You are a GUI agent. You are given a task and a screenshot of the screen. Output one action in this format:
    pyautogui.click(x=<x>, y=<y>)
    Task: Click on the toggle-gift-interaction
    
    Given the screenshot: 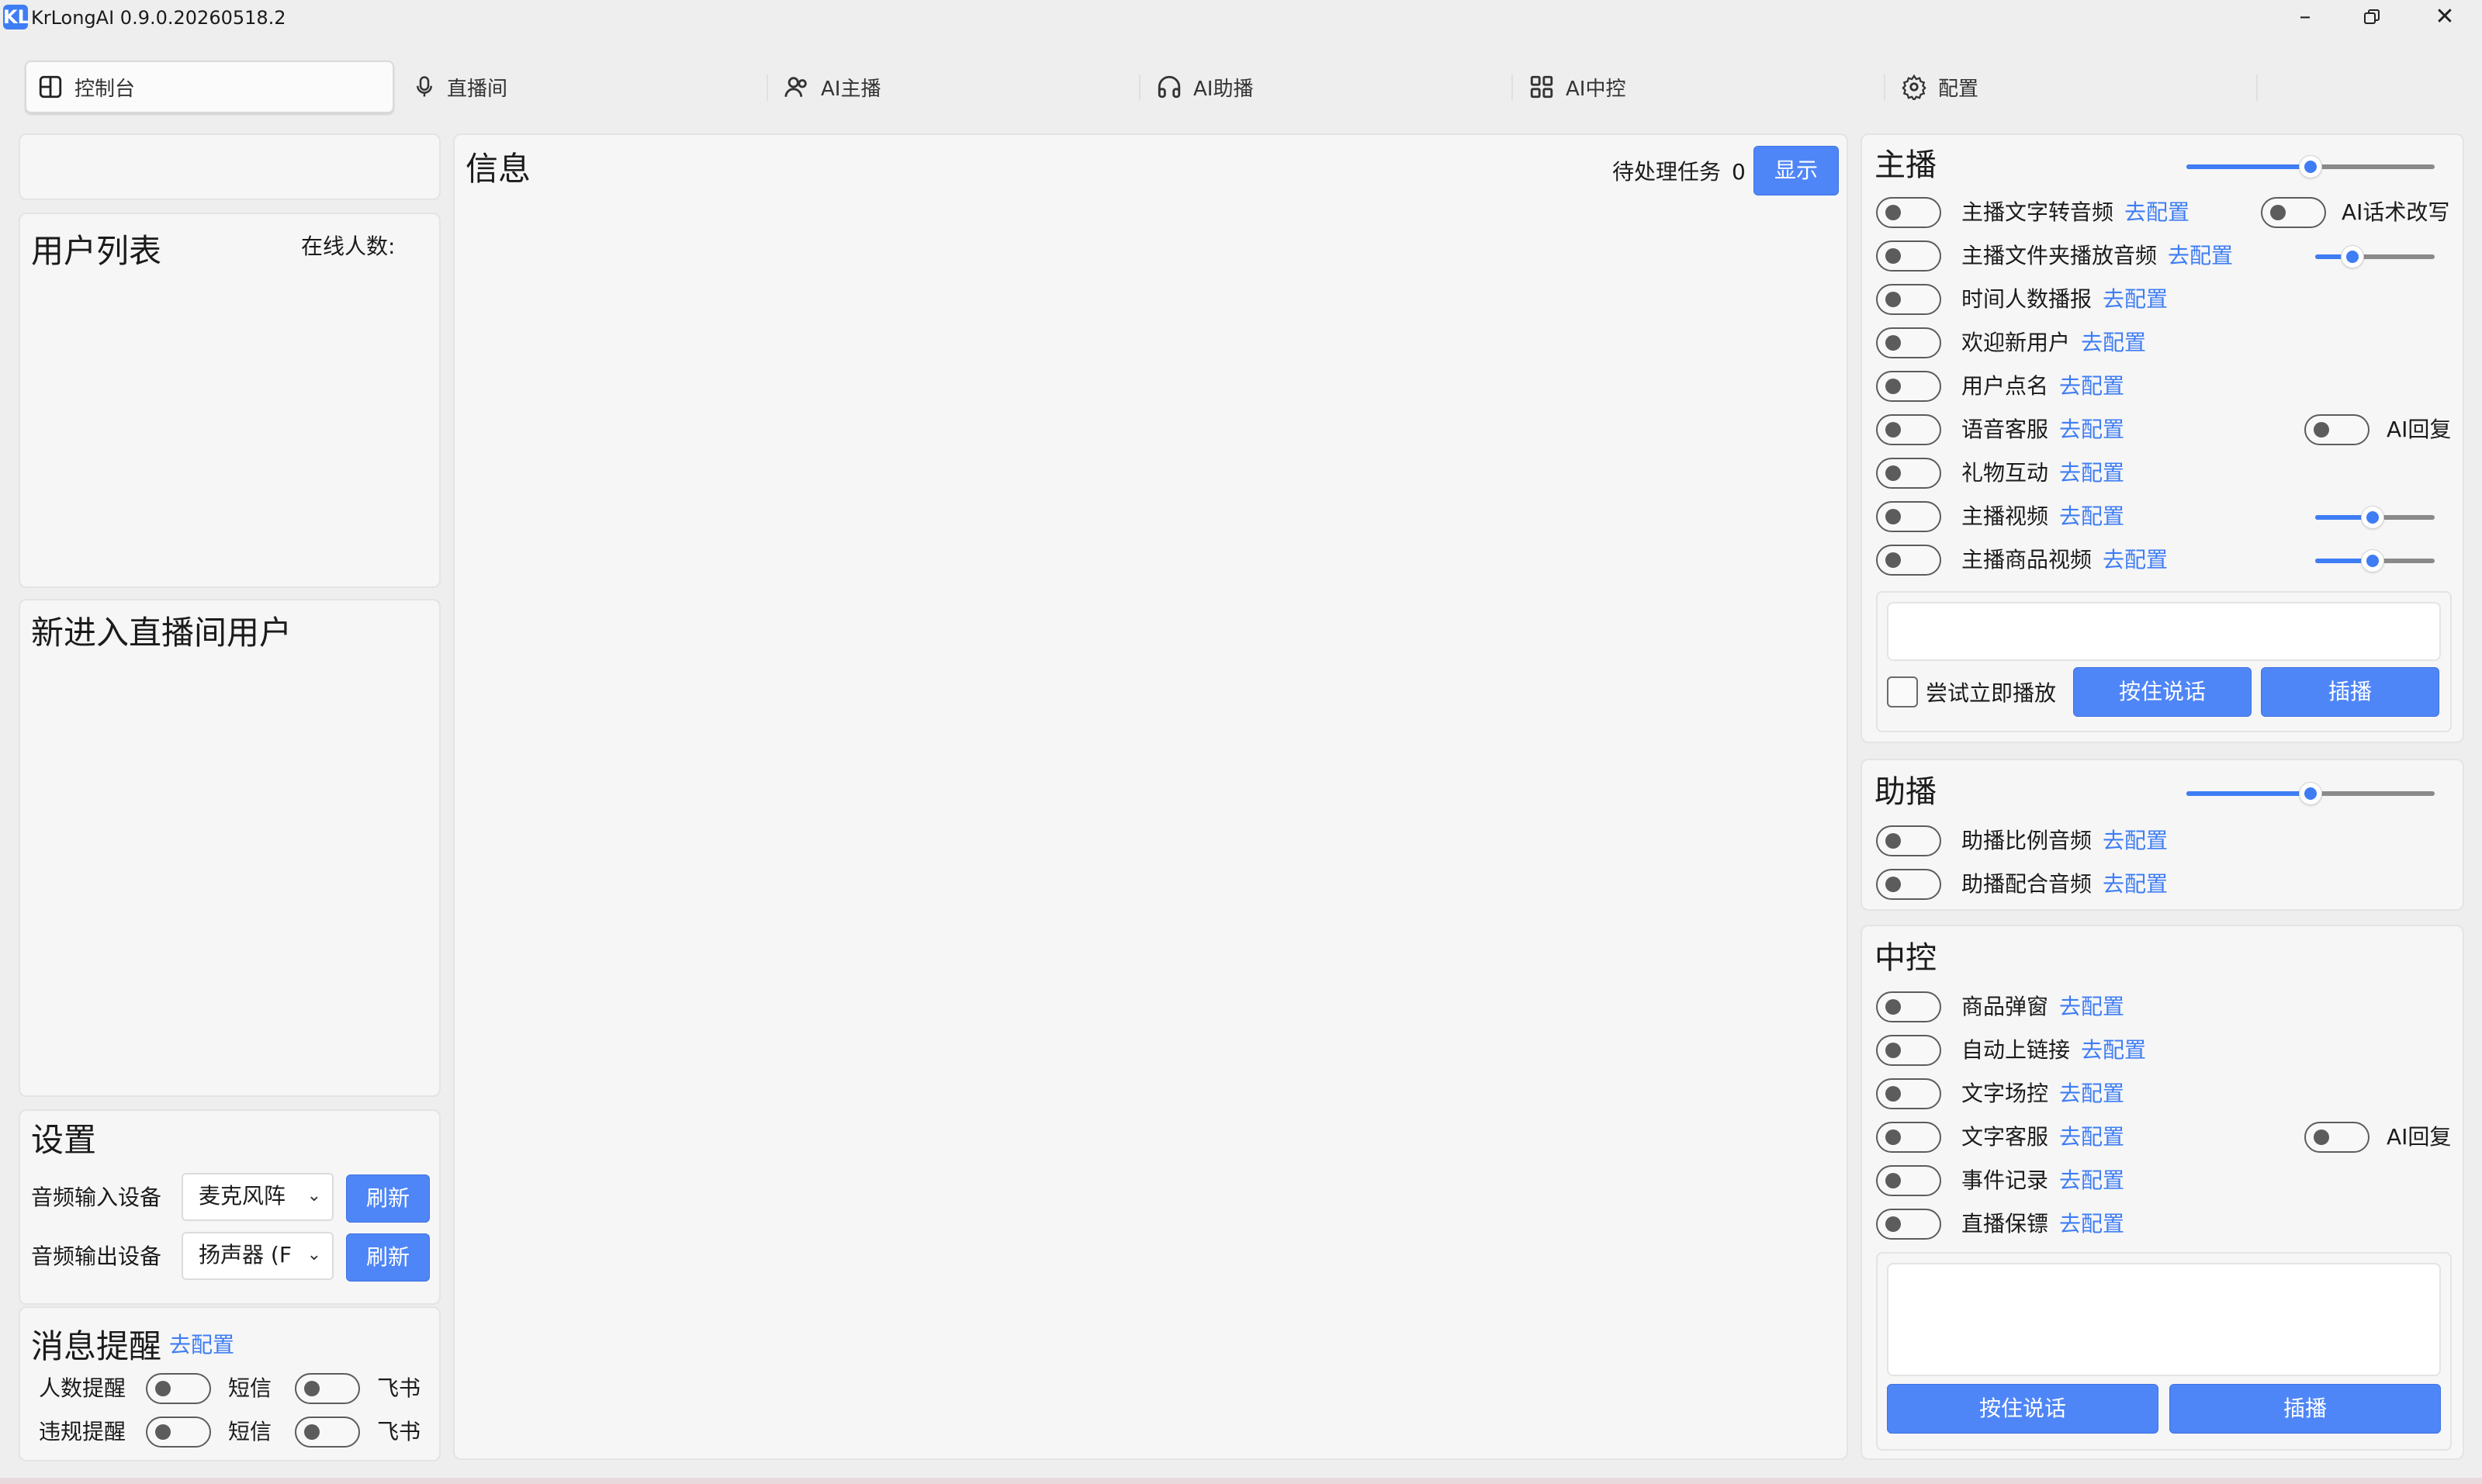 What is the action you would take?
    pyautogui.click(x=1909, y=473)
    